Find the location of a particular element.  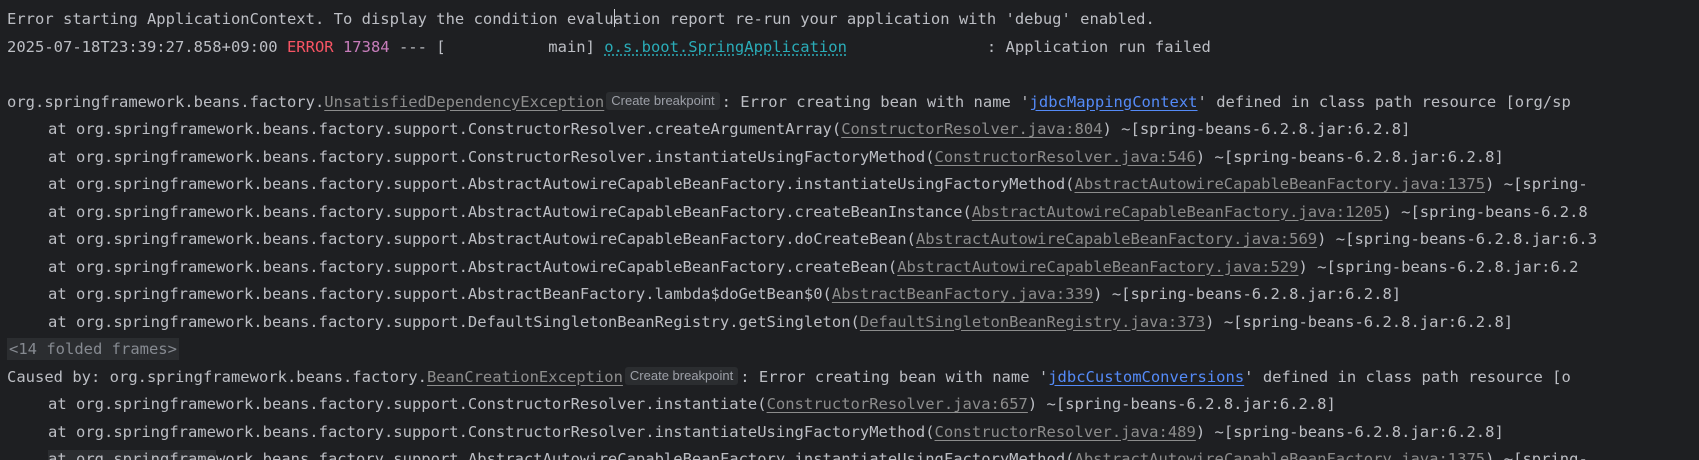

exception-package: org.springframework.beans.factory. is located at coordinates (166, 101).